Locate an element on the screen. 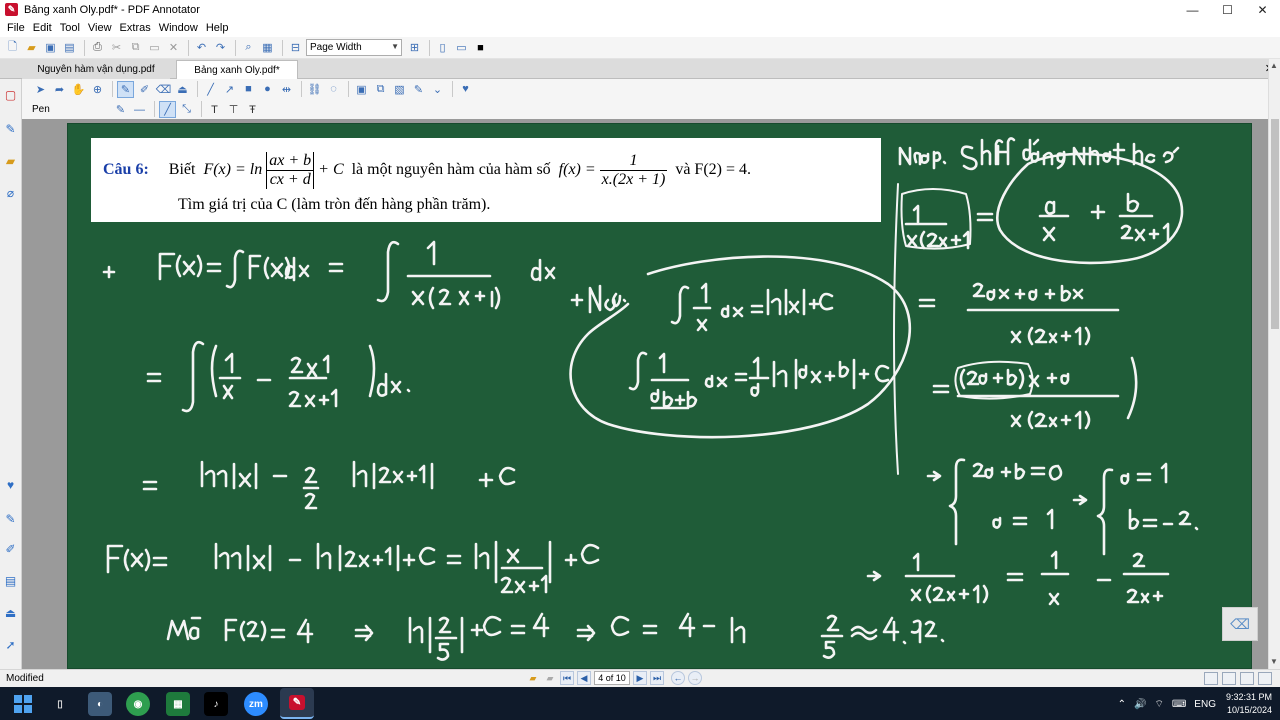 This screenshot has height=720, width=1280. ellipse-icon: ● is located at coordinates (267, 89).